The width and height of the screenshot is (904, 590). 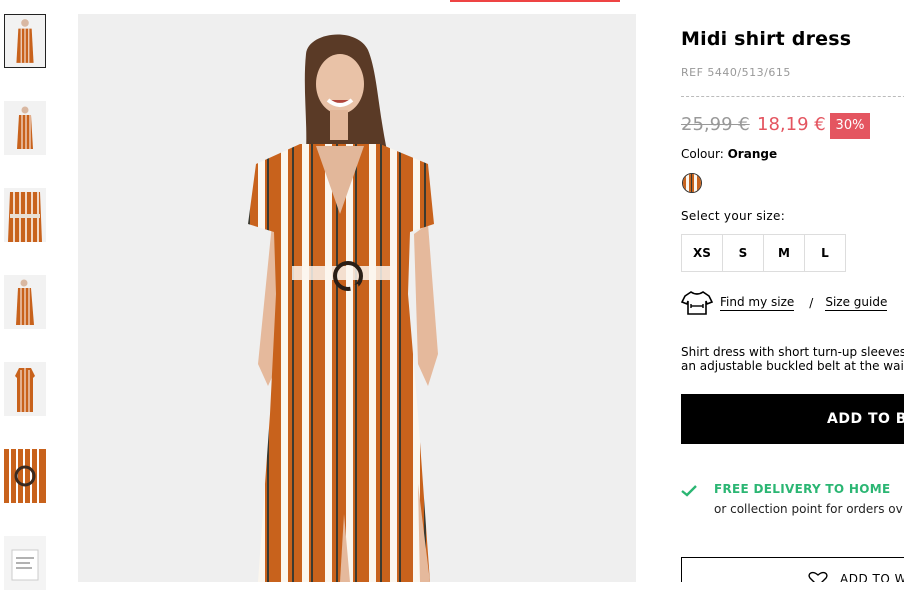 What do you see at coordinates (702, 253) in the screenshot?
I see `size-xs-button: XS` at bounding box center [702, 253].